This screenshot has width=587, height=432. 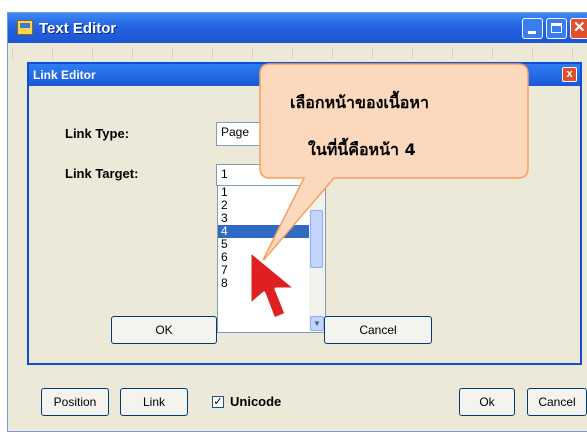 I want to click on dialog-title-bar: Link Editor x, so click(x=304, y=75).